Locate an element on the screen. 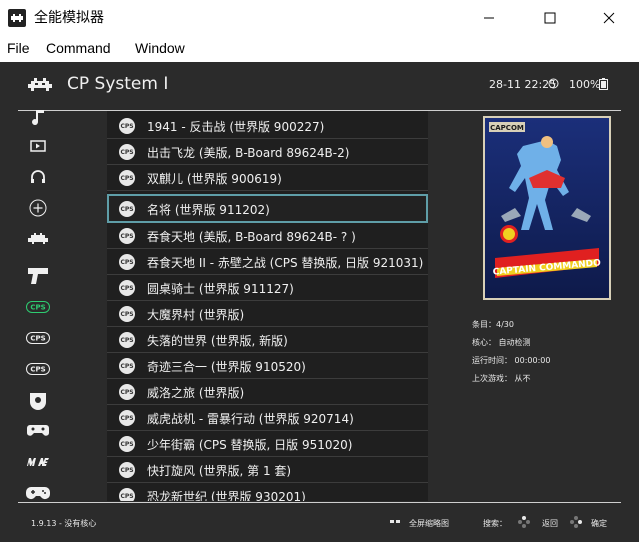  publisher-logo: CAPCOM is located at coordinates (507, 128).